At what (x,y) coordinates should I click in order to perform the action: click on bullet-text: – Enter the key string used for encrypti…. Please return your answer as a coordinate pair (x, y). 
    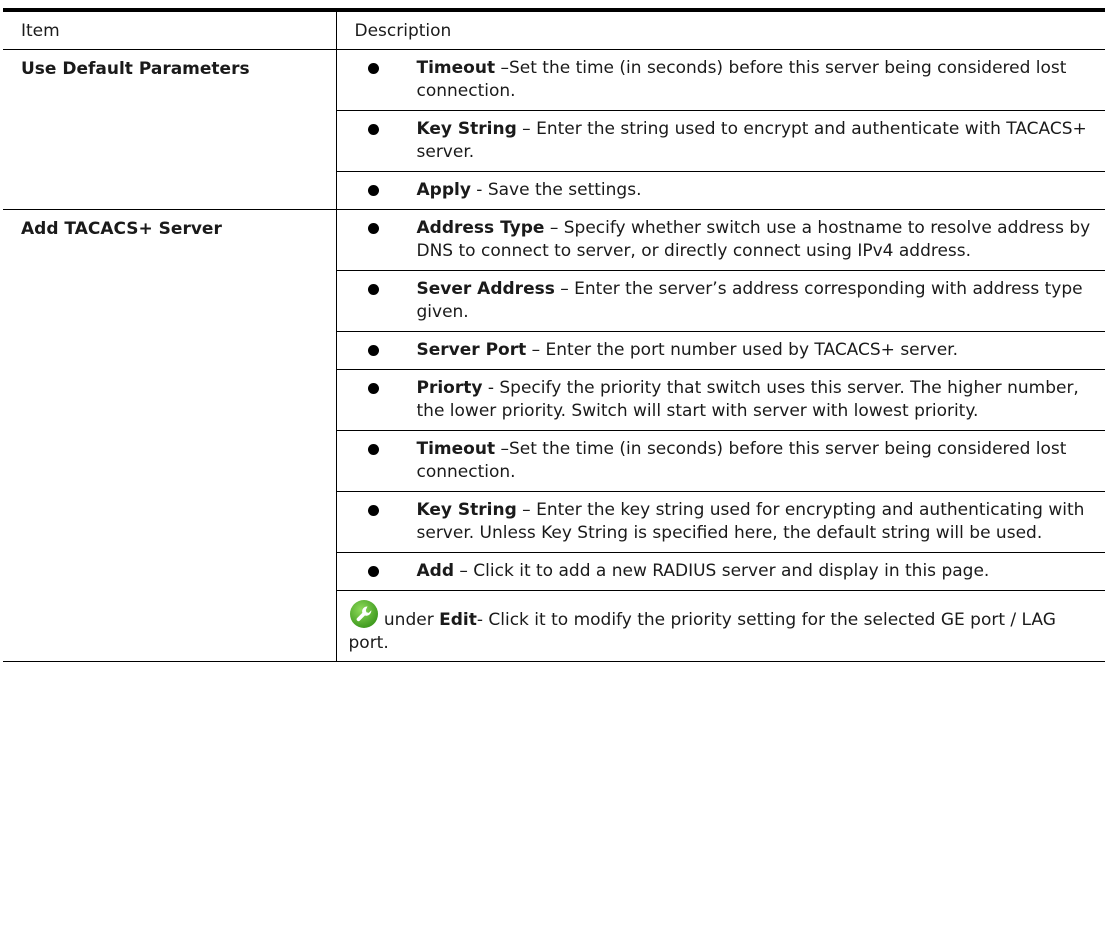
    Looking at the image, I should click on (750, 521).